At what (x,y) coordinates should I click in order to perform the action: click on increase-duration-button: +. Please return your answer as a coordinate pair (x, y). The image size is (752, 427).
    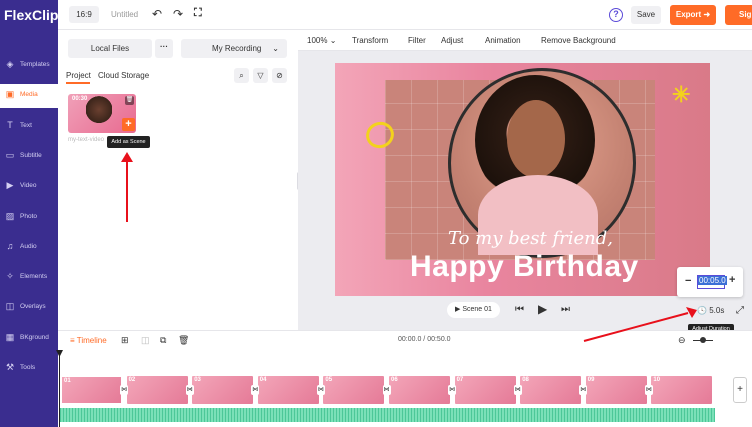
    Looking at the image, I should click on (732, 280).